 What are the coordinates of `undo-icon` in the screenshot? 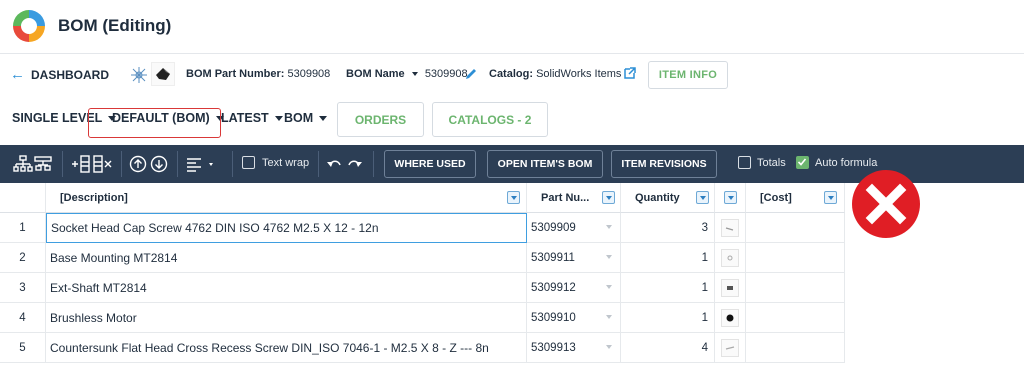 It's located at (334, 164).